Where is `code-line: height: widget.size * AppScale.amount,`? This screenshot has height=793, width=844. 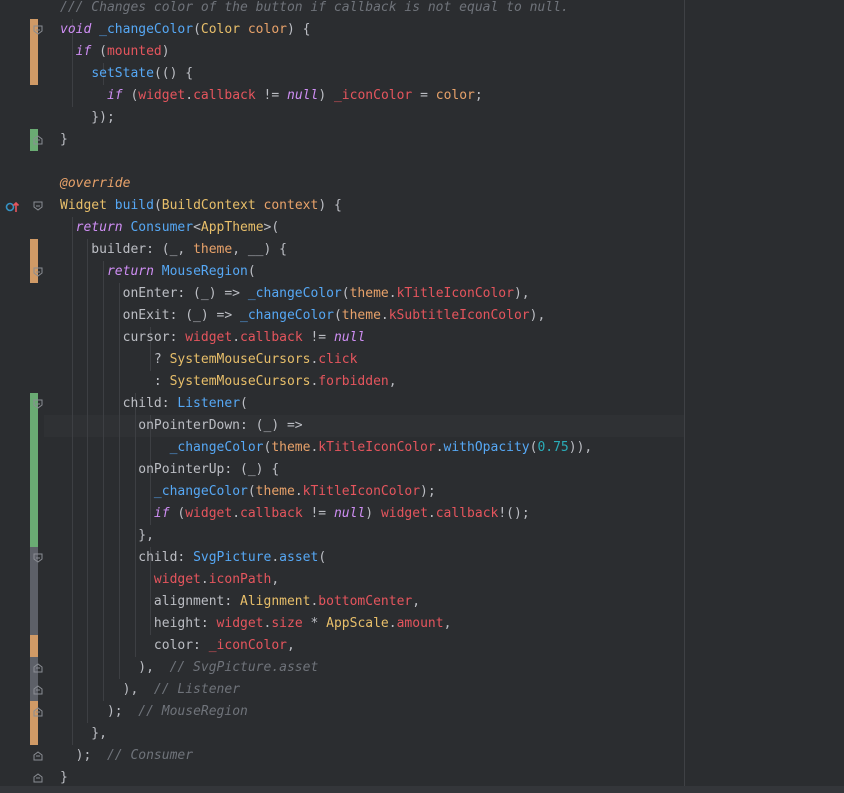 code-line: height: widget.size * AppScale.amount, is located at coordinates (255, 624).